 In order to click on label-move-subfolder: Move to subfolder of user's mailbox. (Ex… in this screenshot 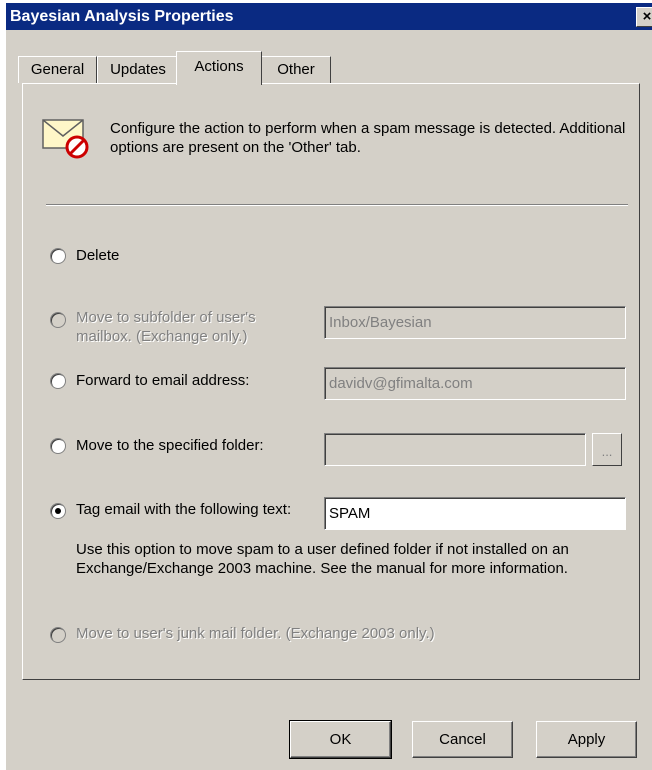, I will do `click(186, 327)`.